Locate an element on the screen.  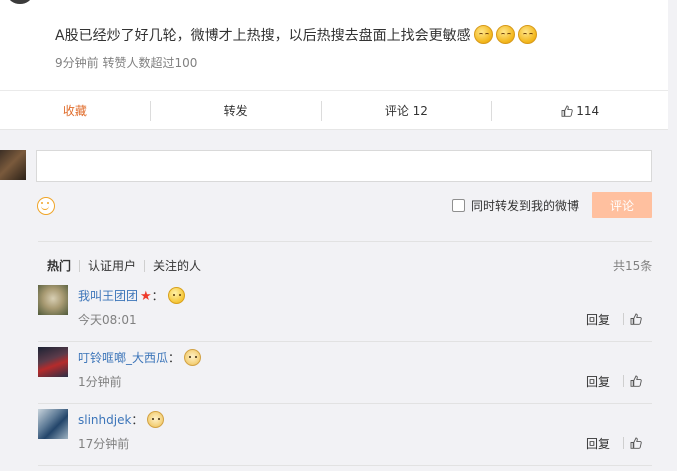
favorite-label: 收藏 is located at coordinates (74, 111).